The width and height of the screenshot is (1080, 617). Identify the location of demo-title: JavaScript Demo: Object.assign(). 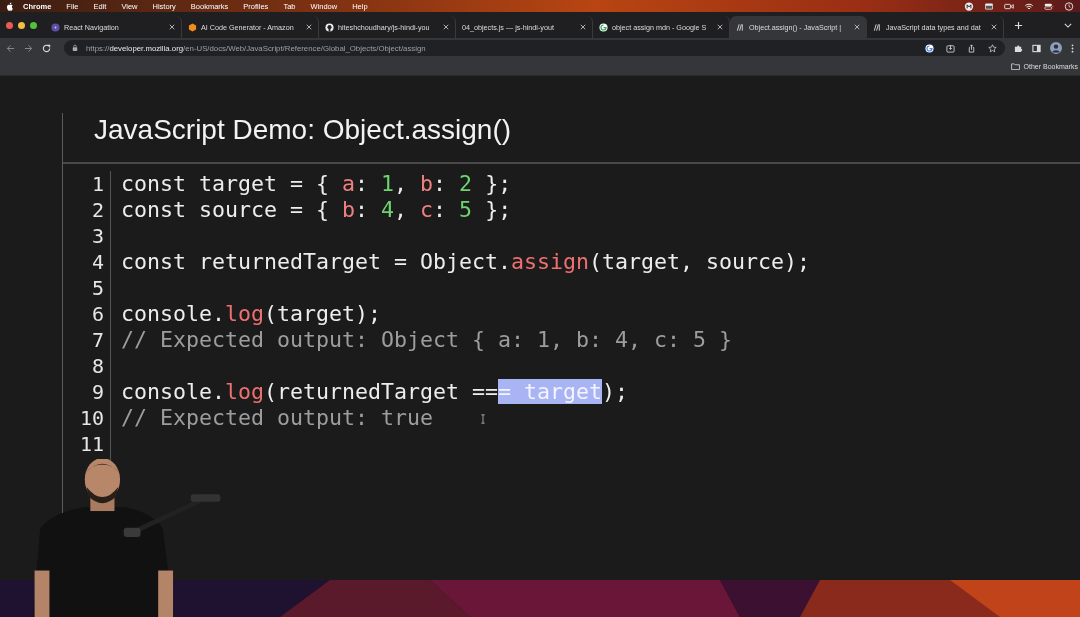
(303, 130).